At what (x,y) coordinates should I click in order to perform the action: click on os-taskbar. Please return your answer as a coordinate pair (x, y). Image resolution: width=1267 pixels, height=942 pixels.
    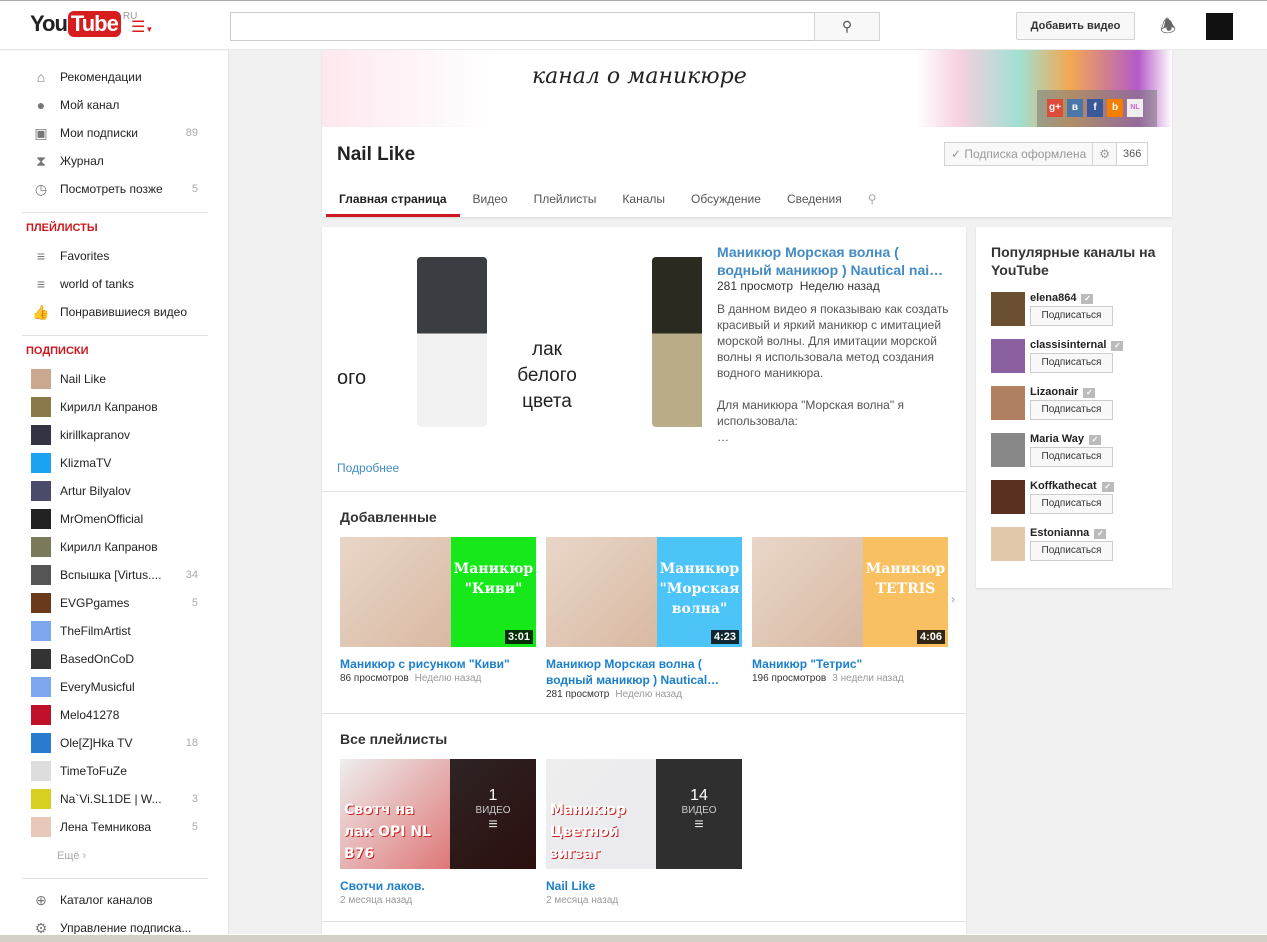
    Looking at the image, I should click on (633, 938).